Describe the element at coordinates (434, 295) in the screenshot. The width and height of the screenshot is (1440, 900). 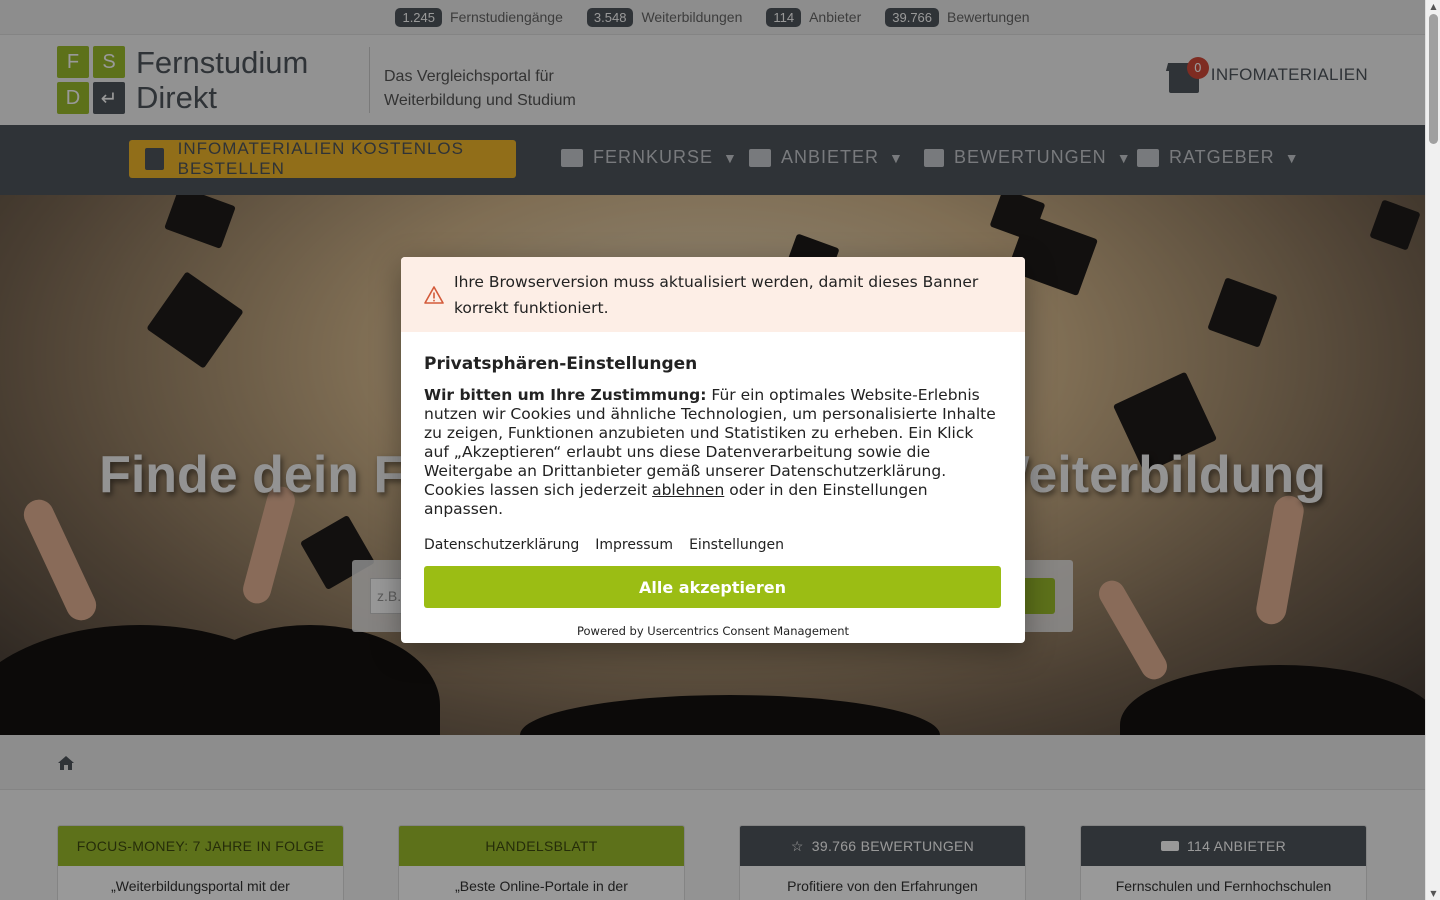
I see `warning-icon` at that location.